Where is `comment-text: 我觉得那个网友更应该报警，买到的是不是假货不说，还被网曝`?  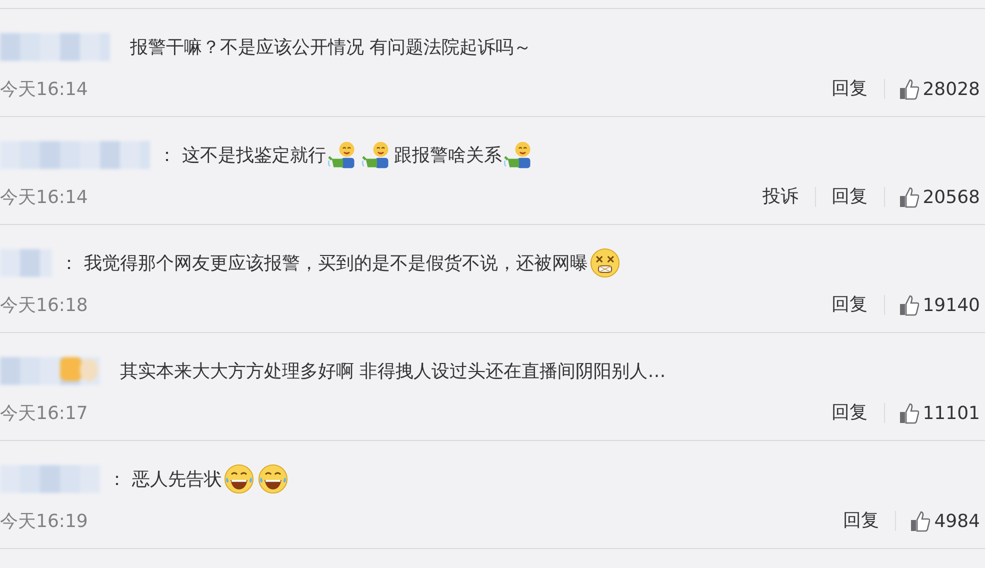
comment-text: 我觉得那个网友更应该报警，买到的是不是假货不说，还被网曝 is located at coordinates (336, 263).